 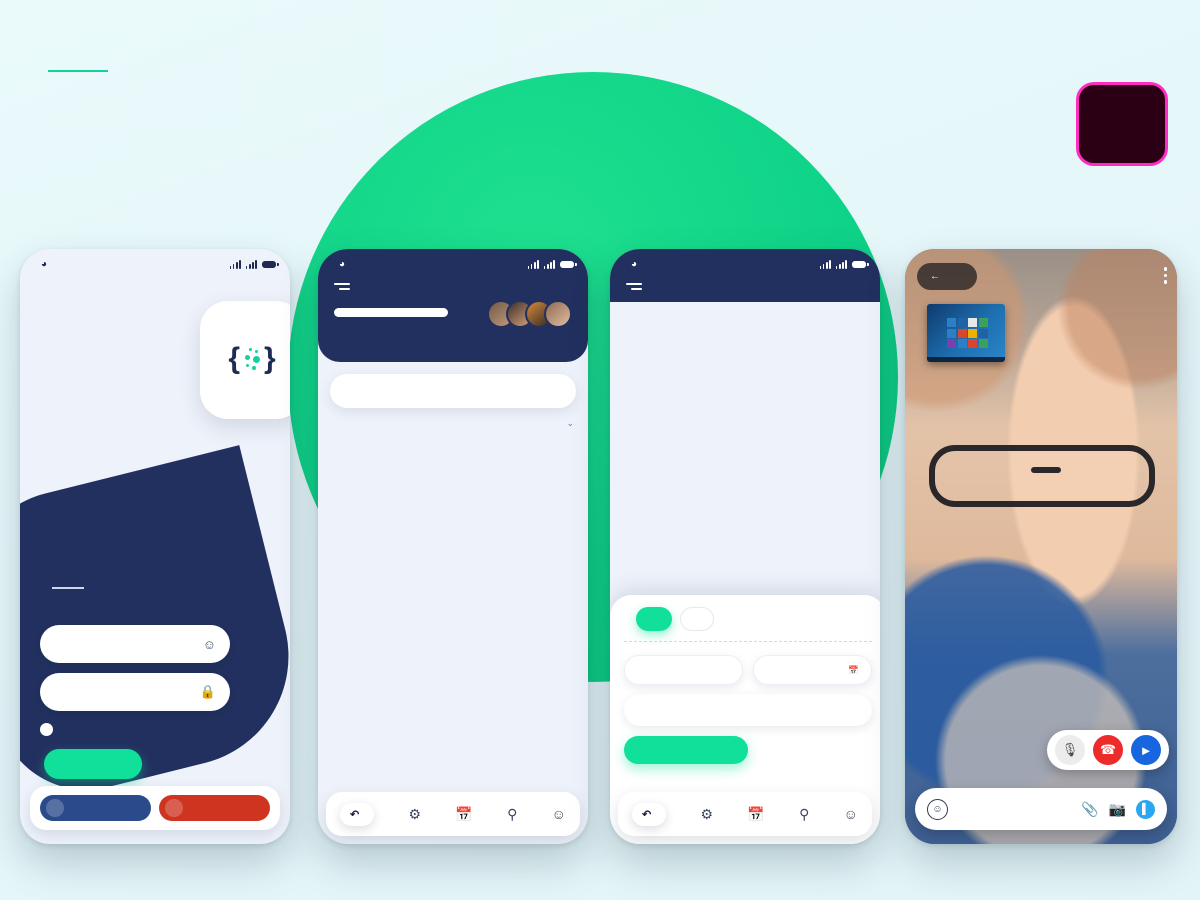 I want to click on sheet-pill-design, so click(x=654, y=619).